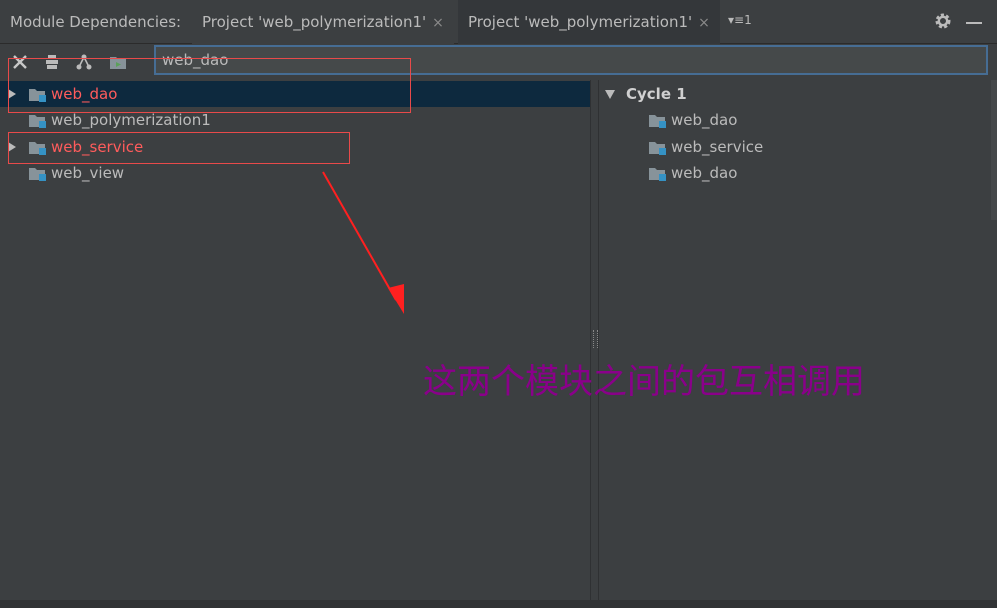 This screenshot has height=608, width=997. What do you see at coordinates (943, 21) in the screenshot?
I see `gear-icon` at bounding box center [943, 21].